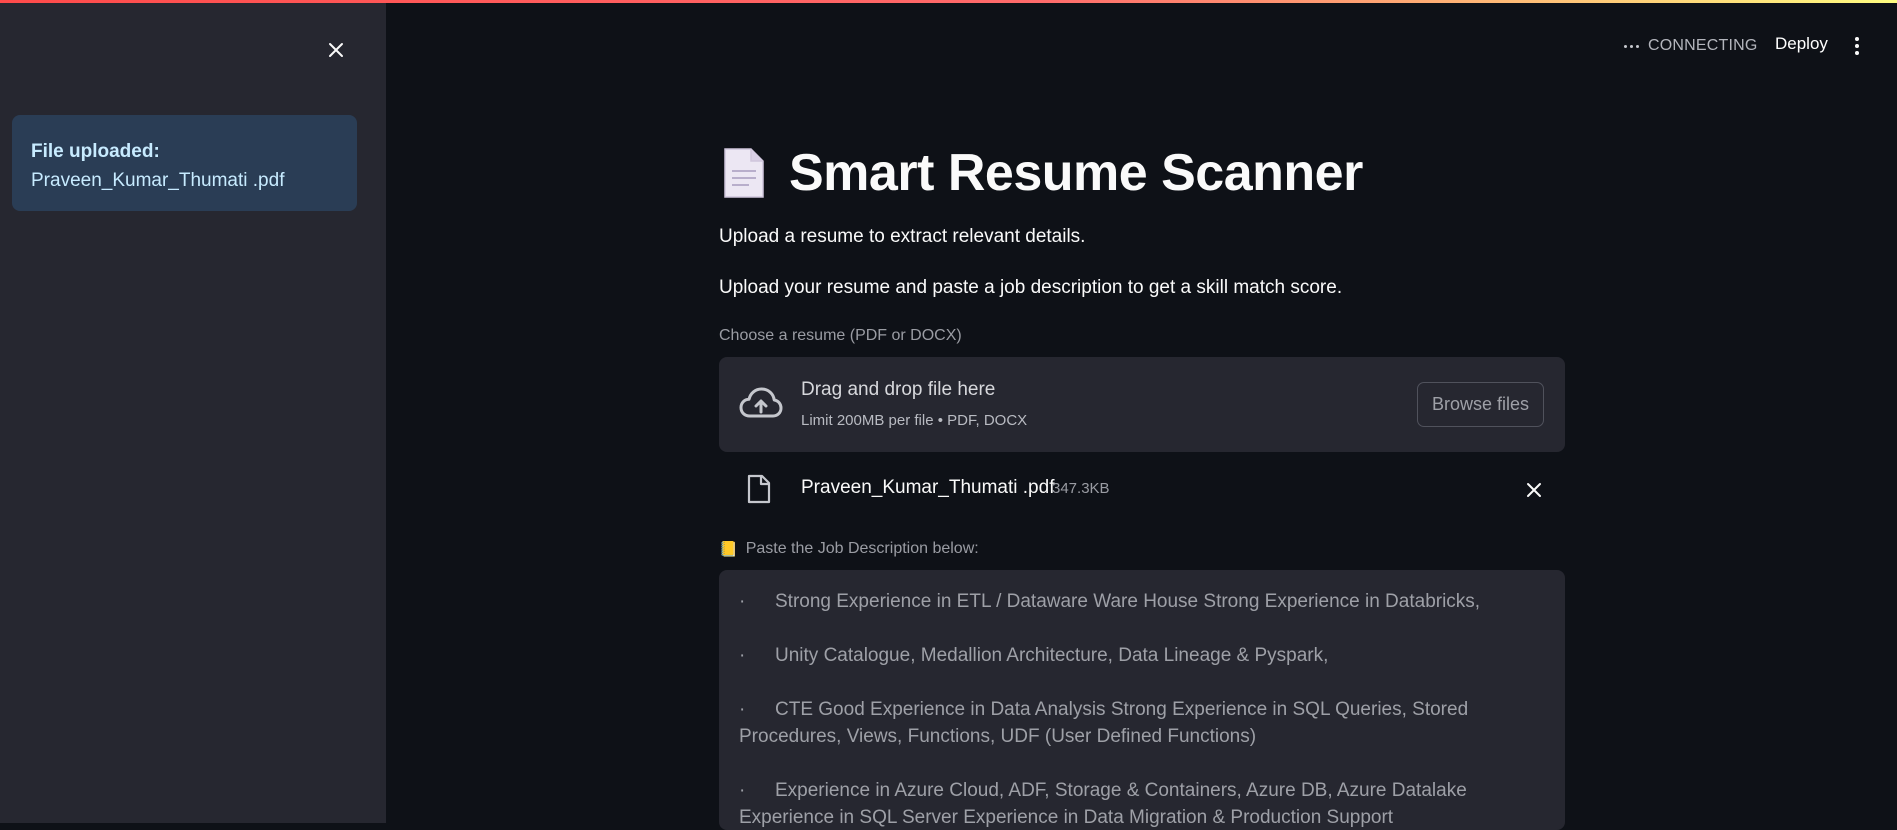 This screenshot has width=1897, height=830. I want to click on uploaded-file-row: Praveen_Kumar_Thumati .pdf 347.3KB, so click(1142, 489).